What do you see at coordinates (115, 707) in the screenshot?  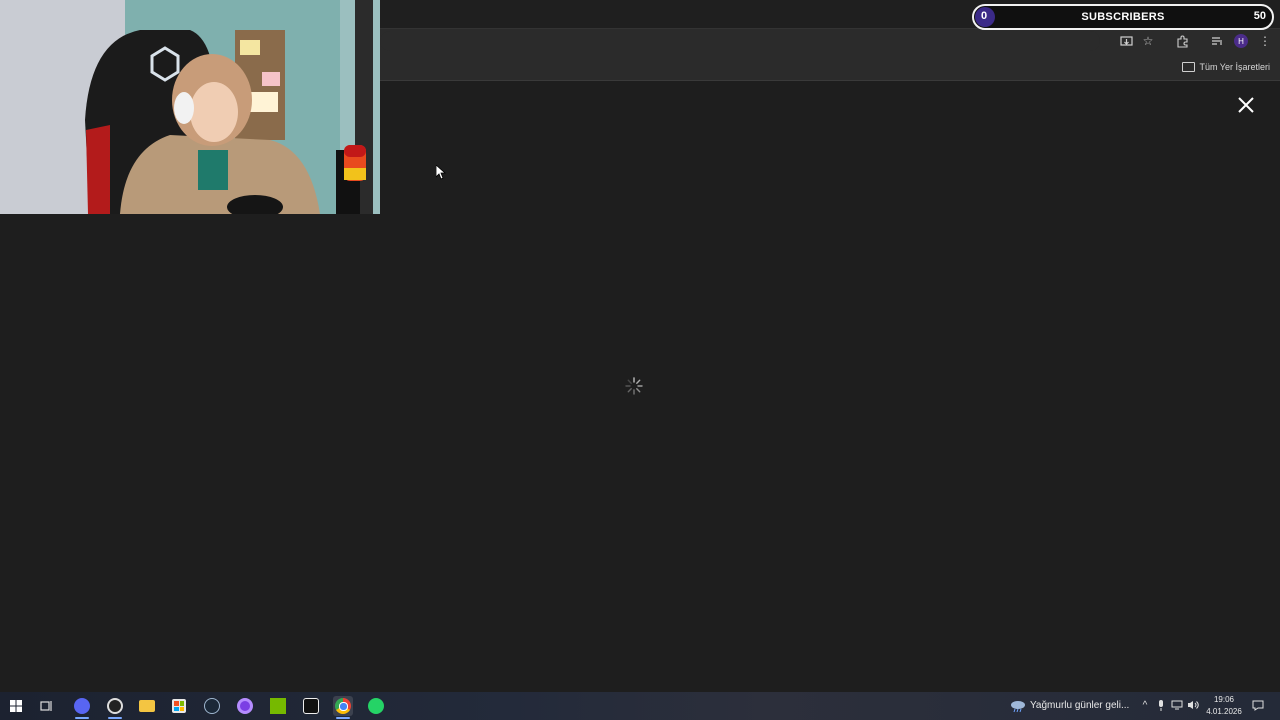 I see `obs-icon` at bounding box center [115, 707].